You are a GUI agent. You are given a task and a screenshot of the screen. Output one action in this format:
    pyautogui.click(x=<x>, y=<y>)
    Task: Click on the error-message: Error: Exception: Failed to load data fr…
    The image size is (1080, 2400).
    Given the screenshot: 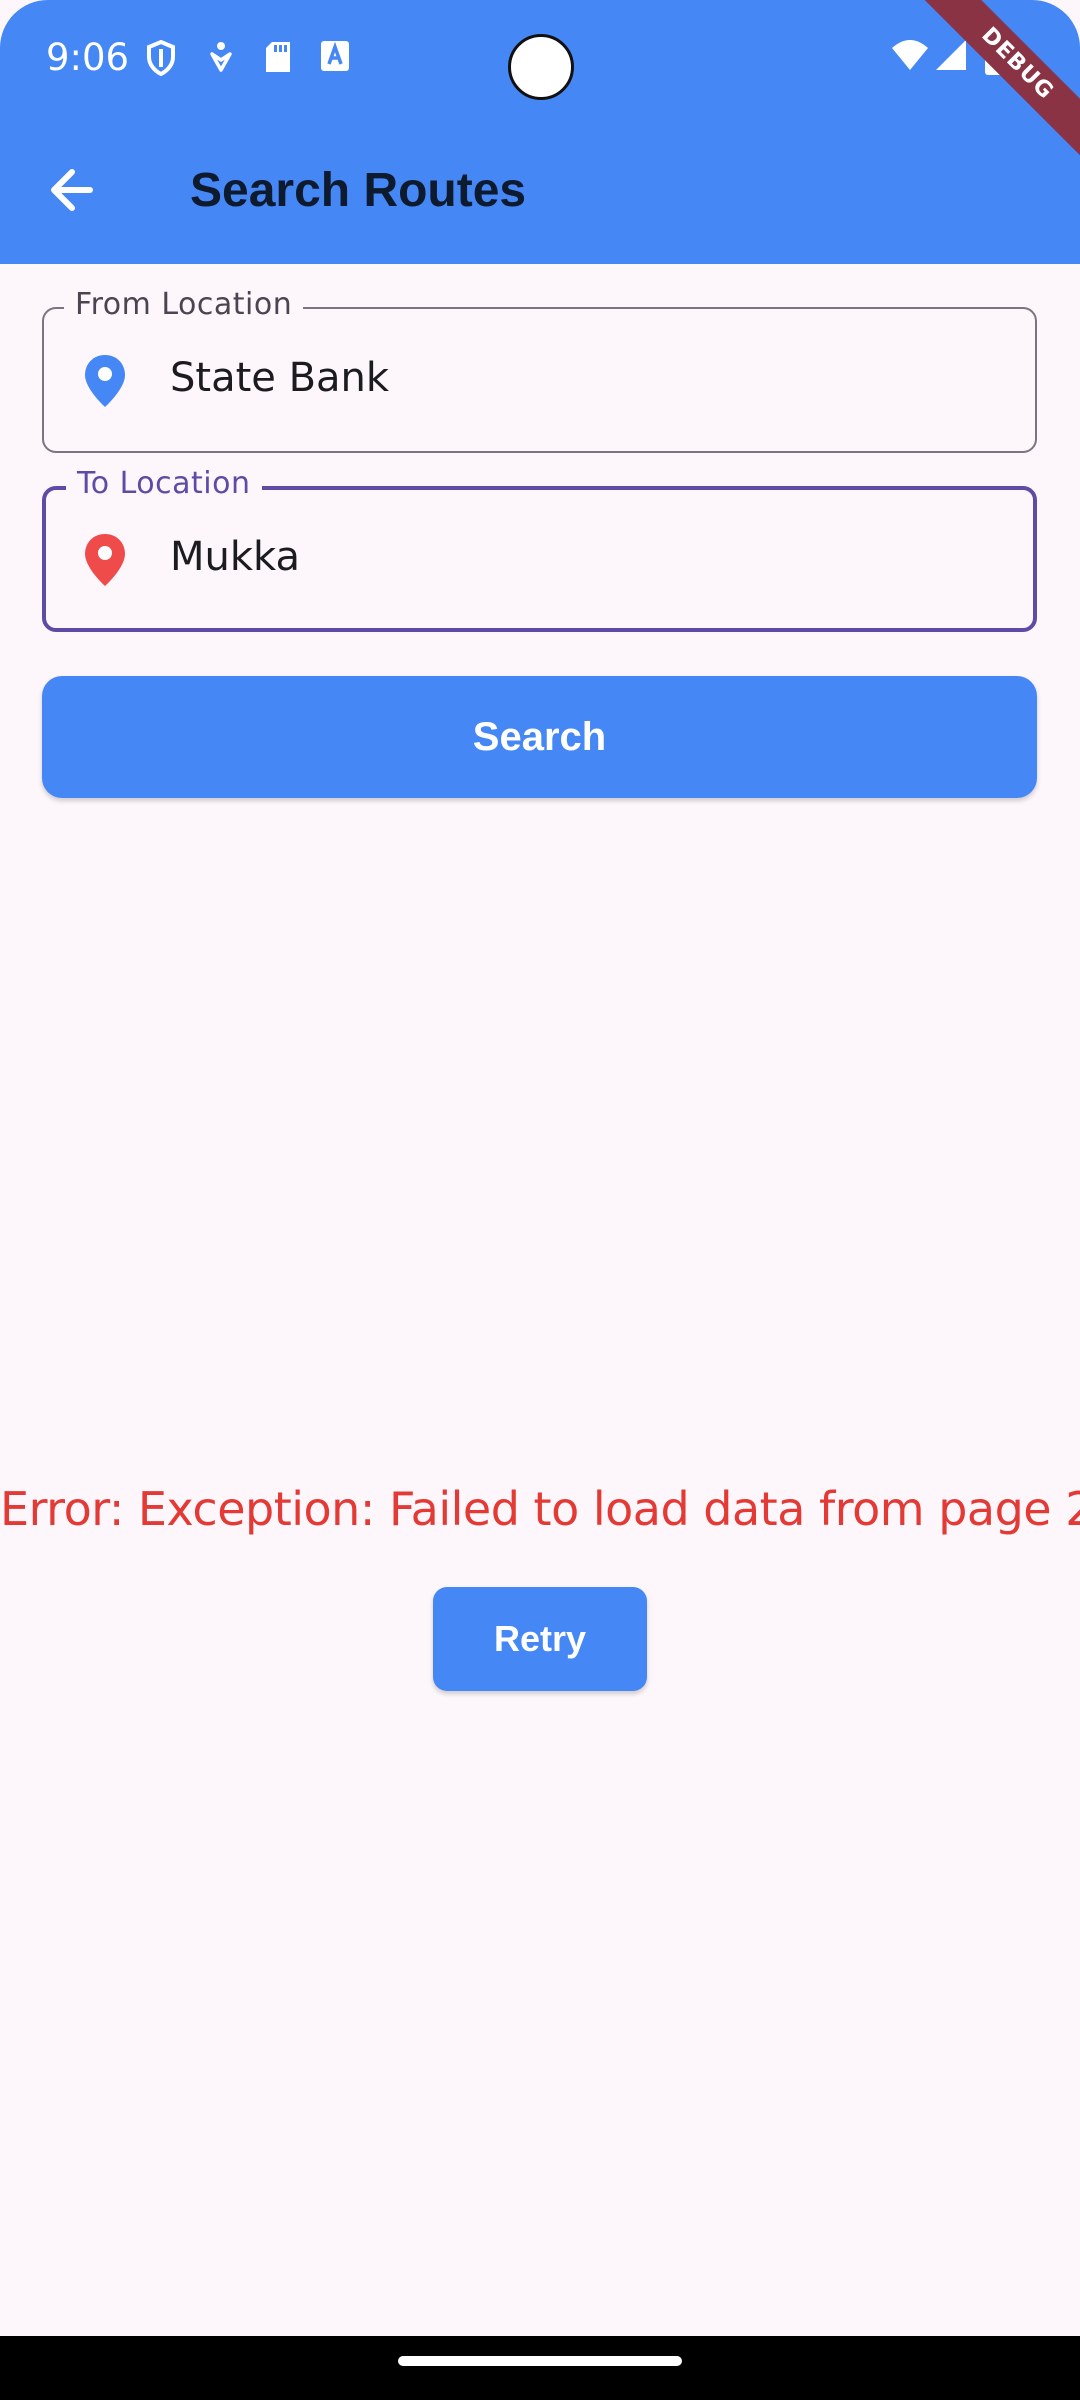 What is the action you would take?
    pyautogui.click(x=540, y=1509)
    